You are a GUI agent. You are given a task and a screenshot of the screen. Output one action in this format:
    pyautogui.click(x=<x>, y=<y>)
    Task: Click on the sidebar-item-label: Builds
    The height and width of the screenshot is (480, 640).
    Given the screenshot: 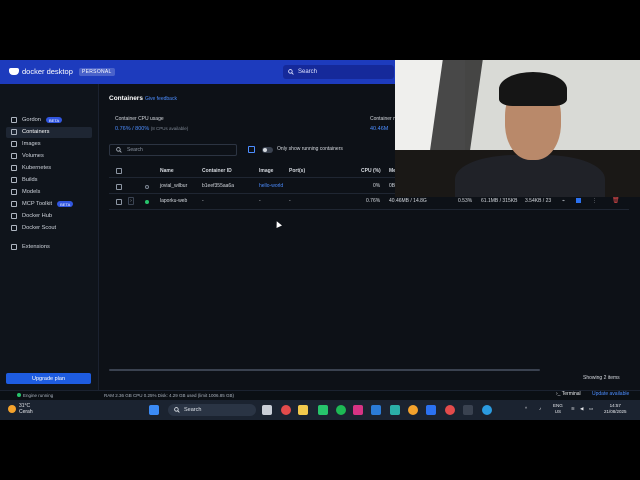 What is the action you would take?
    pyautogui.click(x=30, y=180)
    